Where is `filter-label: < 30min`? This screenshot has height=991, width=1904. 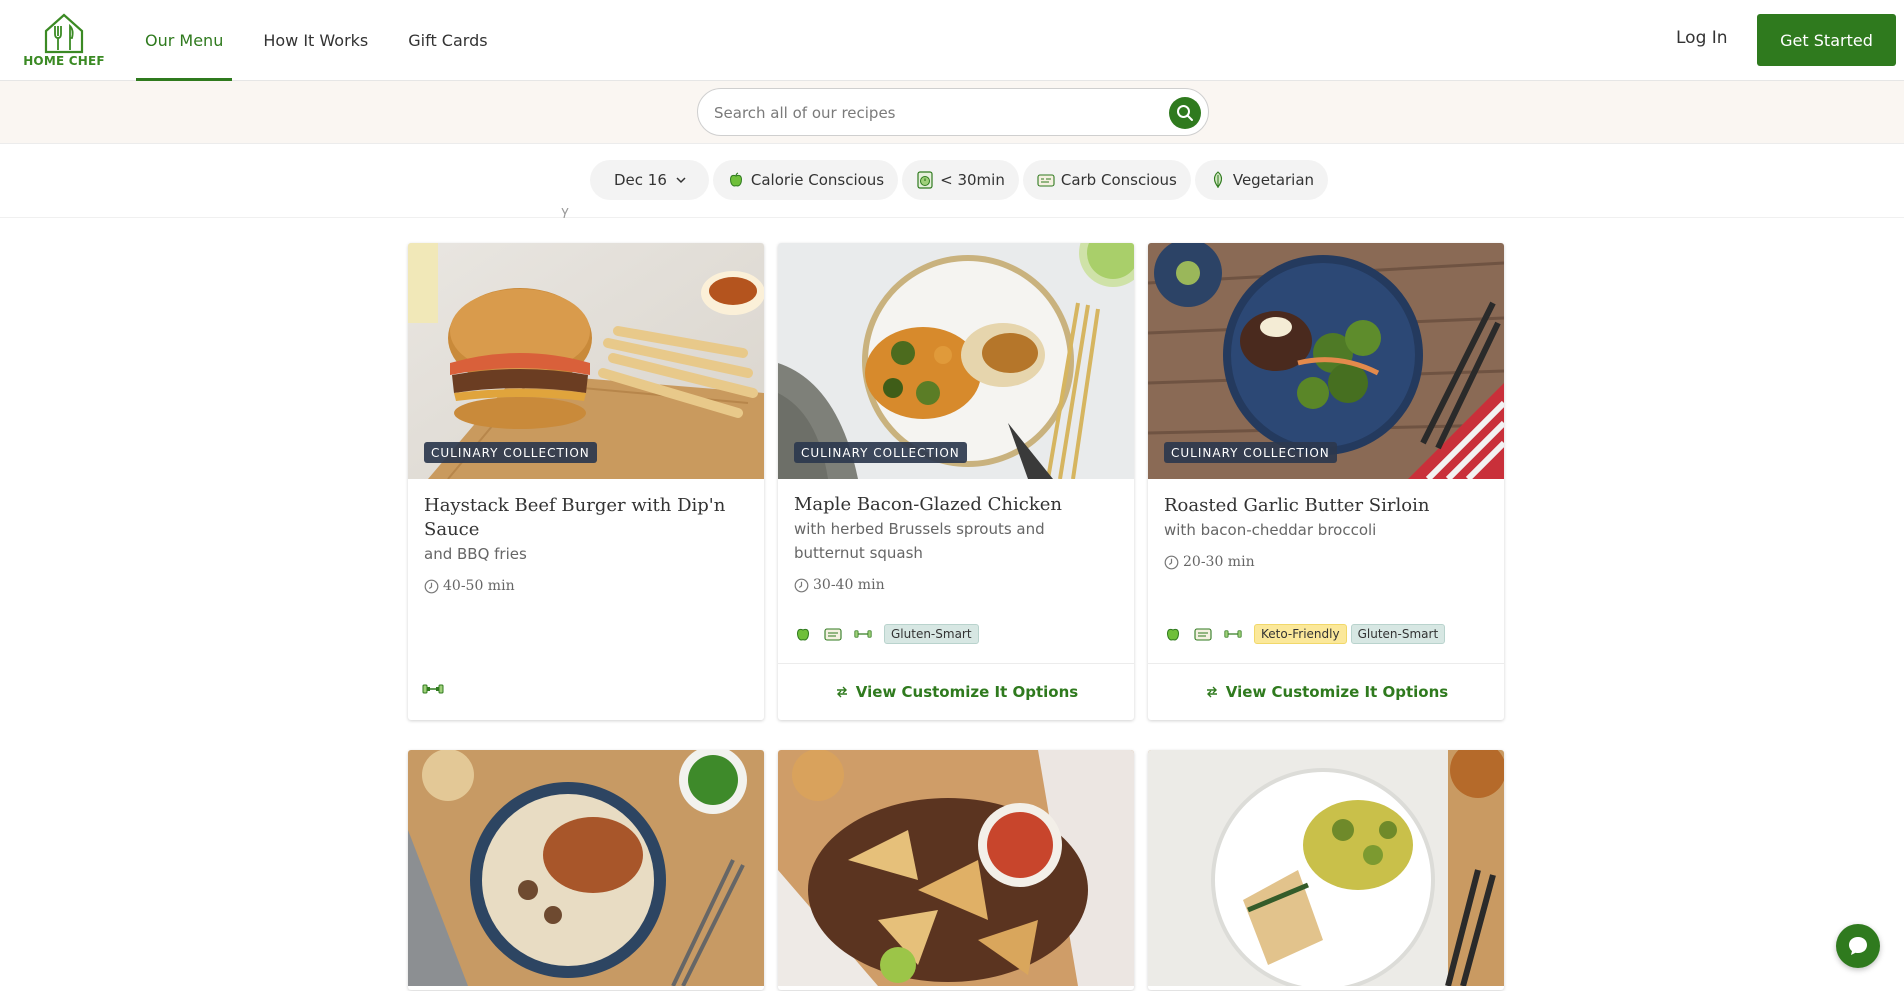
filter-label: < 30min is located at coordinates (972, 180).